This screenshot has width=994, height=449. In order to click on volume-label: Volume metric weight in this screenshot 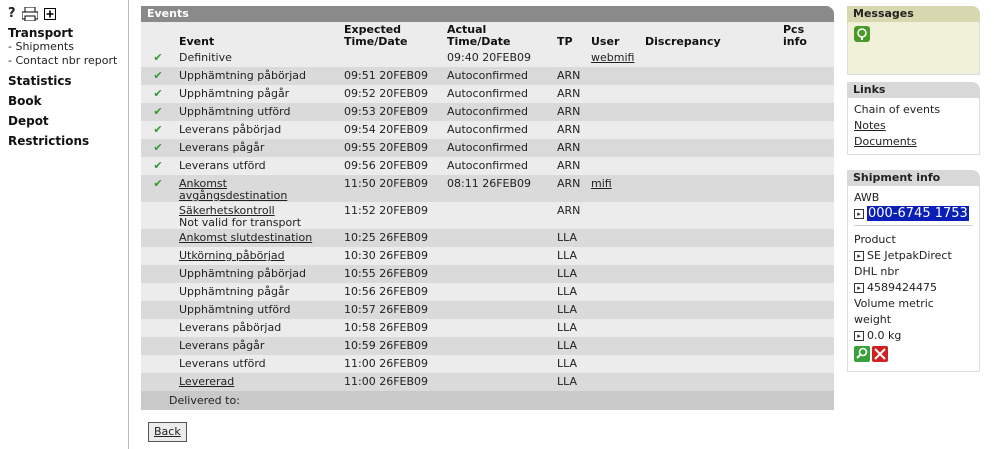, I will do `click(894, 311)`.